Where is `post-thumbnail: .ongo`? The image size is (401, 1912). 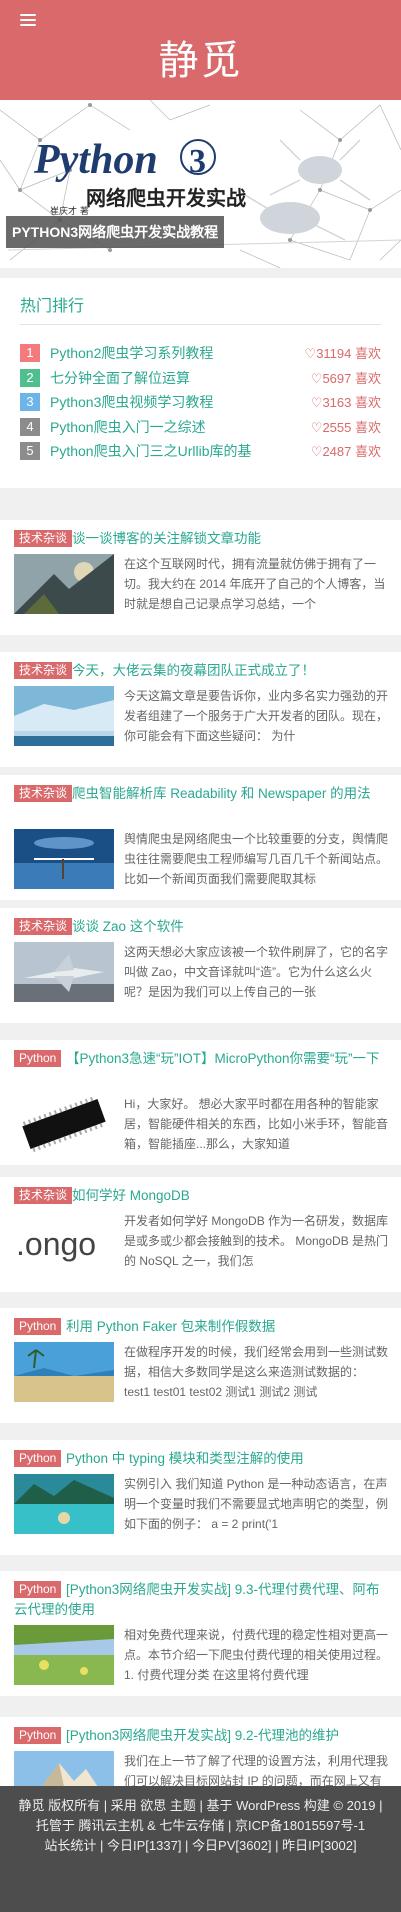 post-thumbnail: .ongo is located at coordinates (64, 1241).